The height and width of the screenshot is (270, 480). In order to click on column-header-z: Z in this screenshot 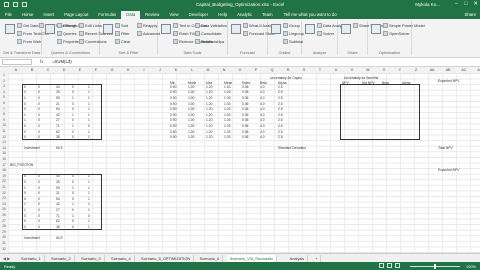, I will do `click(416, 70)`.